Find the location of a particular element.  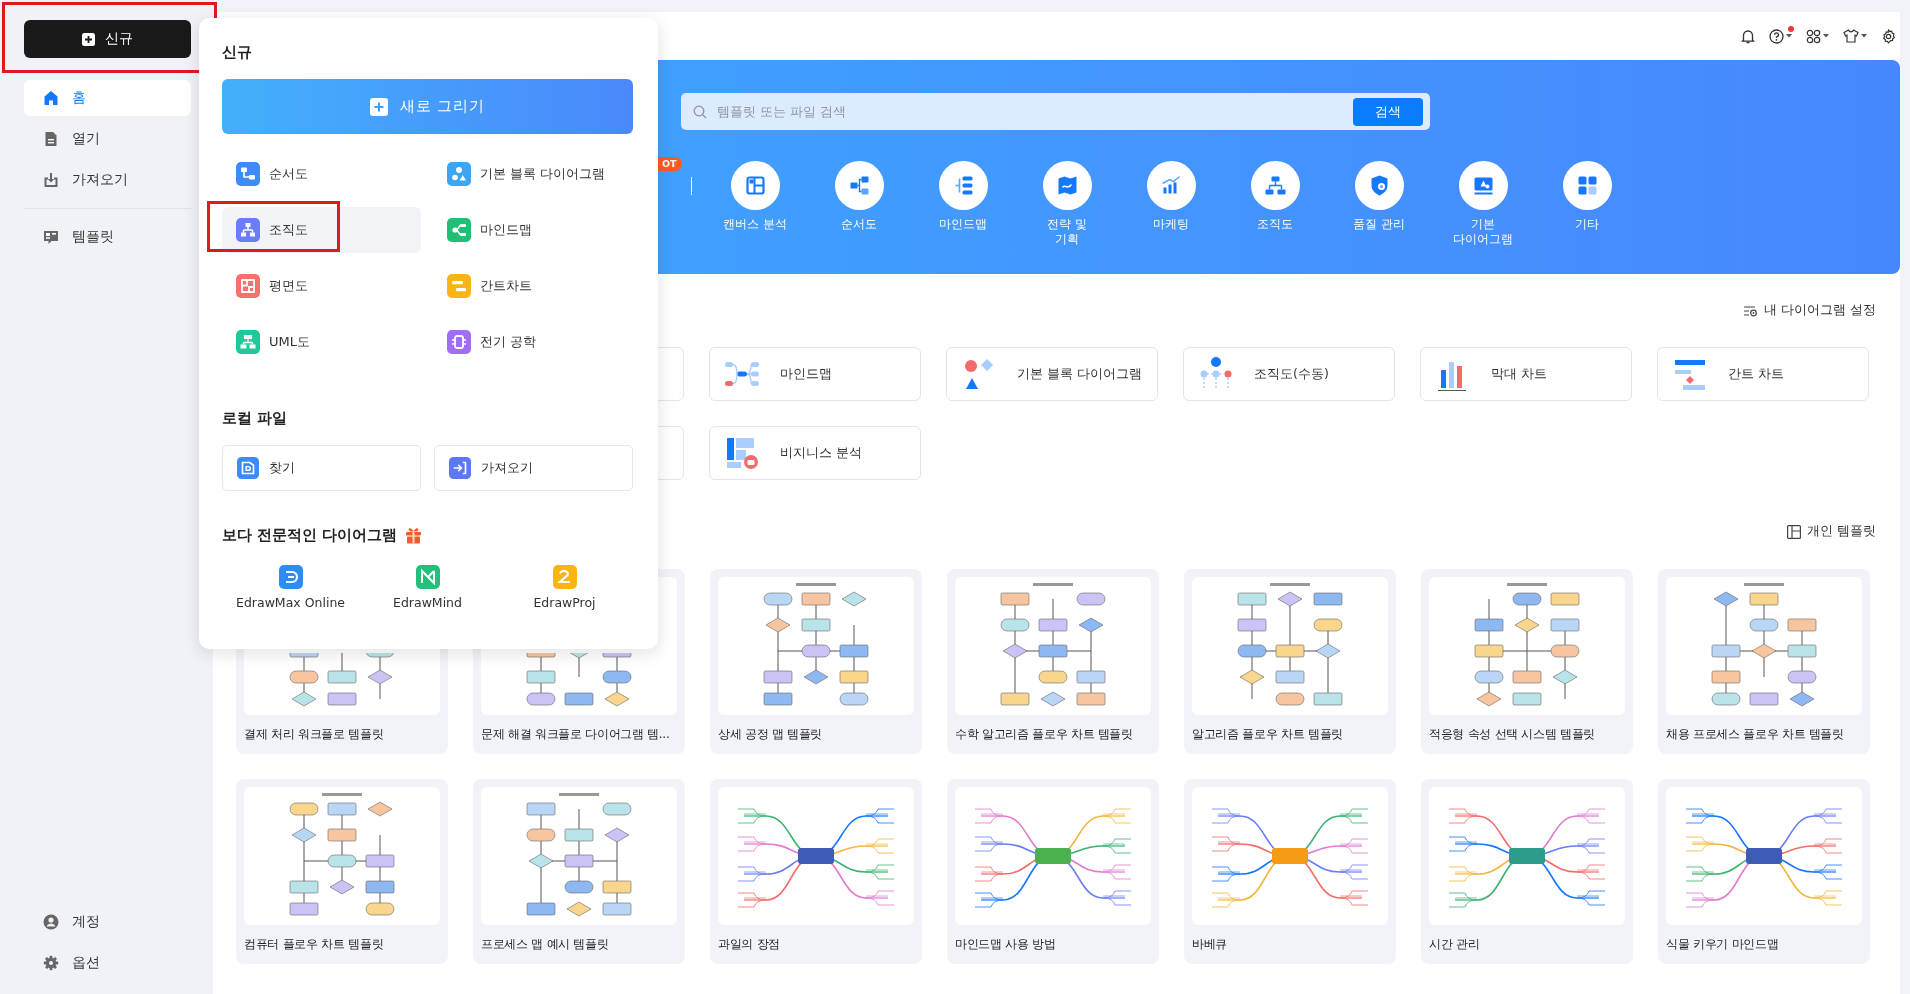

bell-icon is located at coordinates (1748, 36).